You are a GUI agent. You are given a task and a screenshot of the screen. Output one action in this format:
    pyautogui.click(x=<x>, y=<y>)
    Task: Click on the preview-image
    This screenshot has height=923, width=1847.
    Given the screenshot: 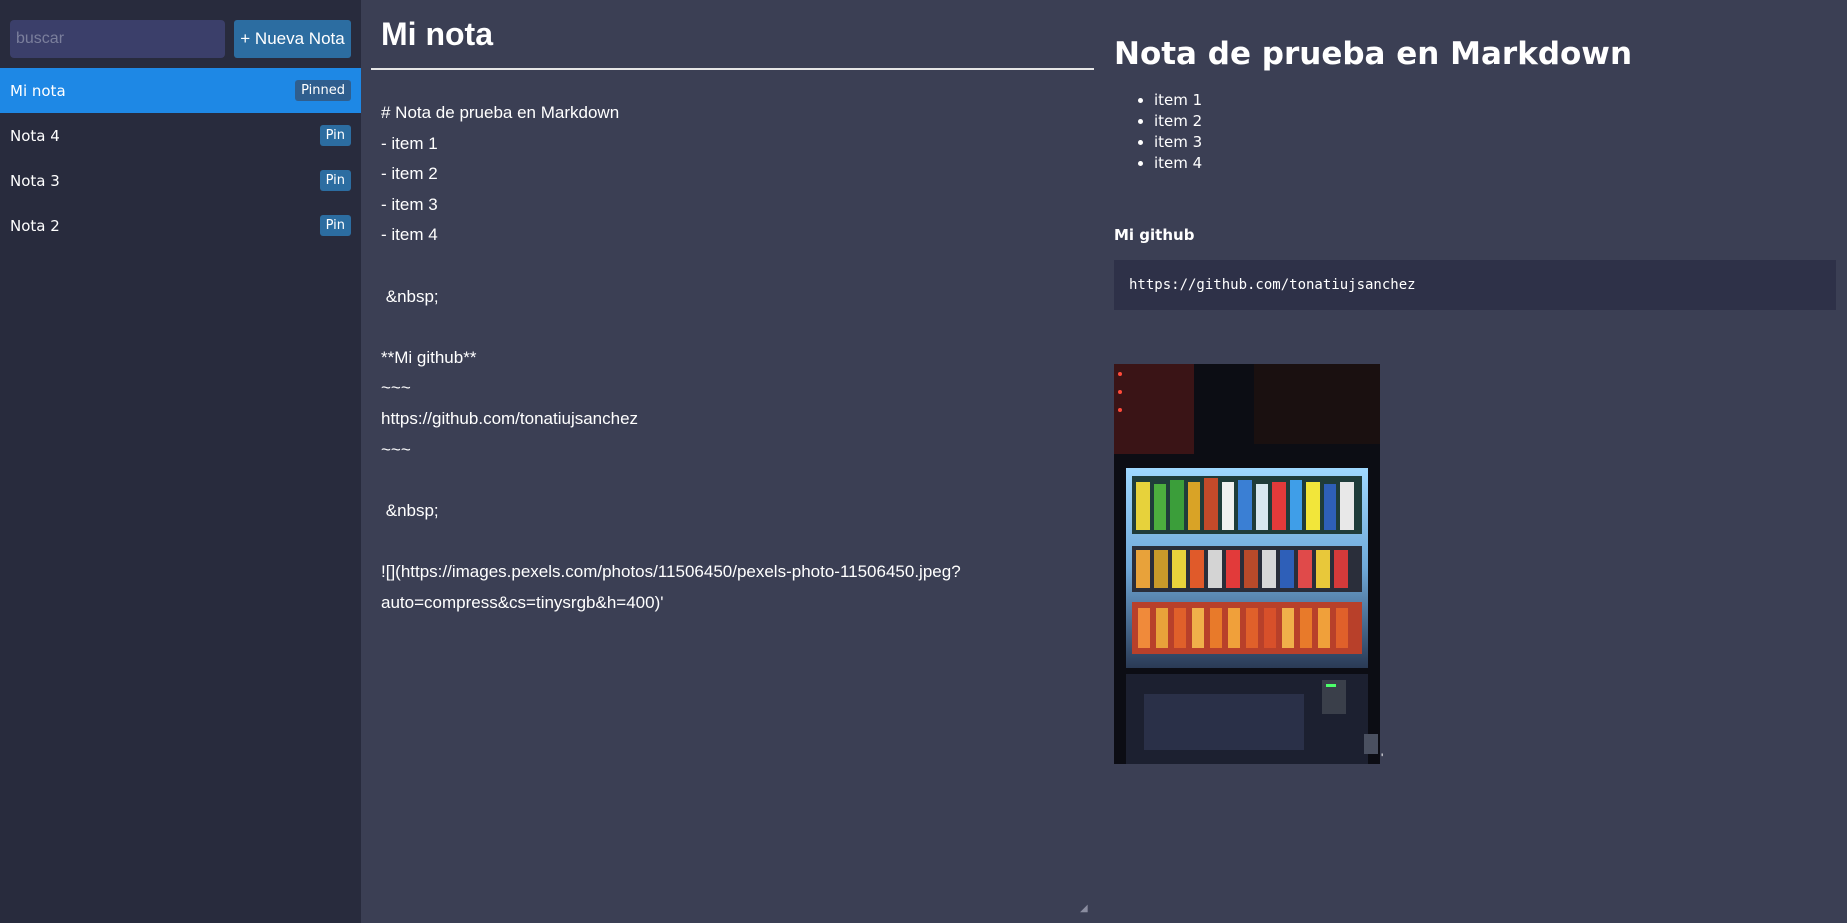 What is the action you would take?
    pyautogui.click(x=1247, y=564)
    